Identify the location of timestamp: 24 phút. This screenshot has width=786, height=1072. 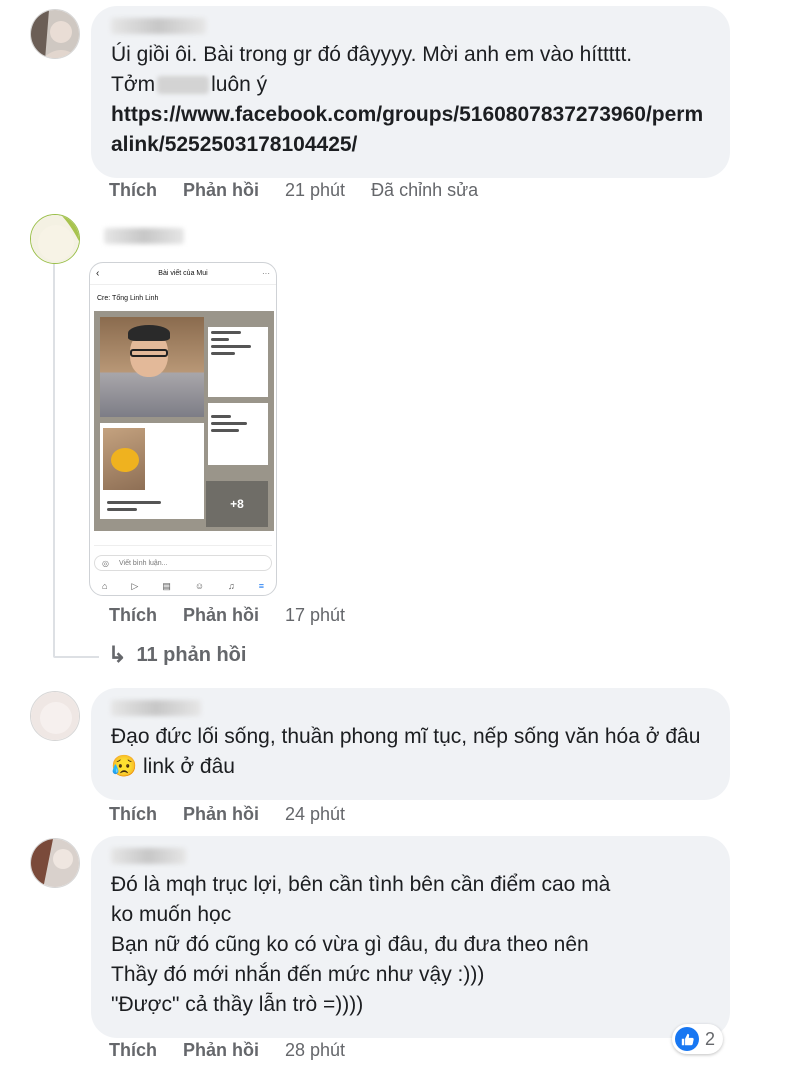
(315, 814).